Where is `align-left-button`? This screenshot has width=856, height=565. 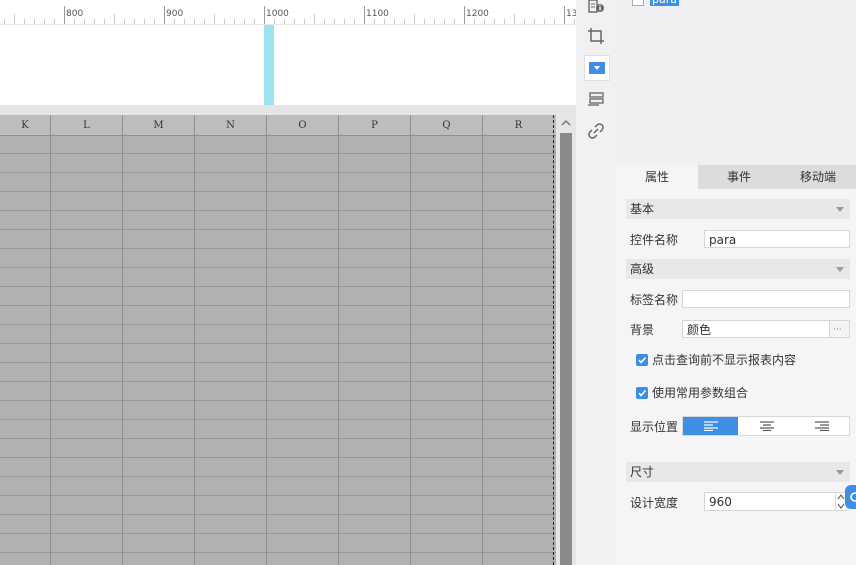 align-left-button is located at coordinates (710, 426).